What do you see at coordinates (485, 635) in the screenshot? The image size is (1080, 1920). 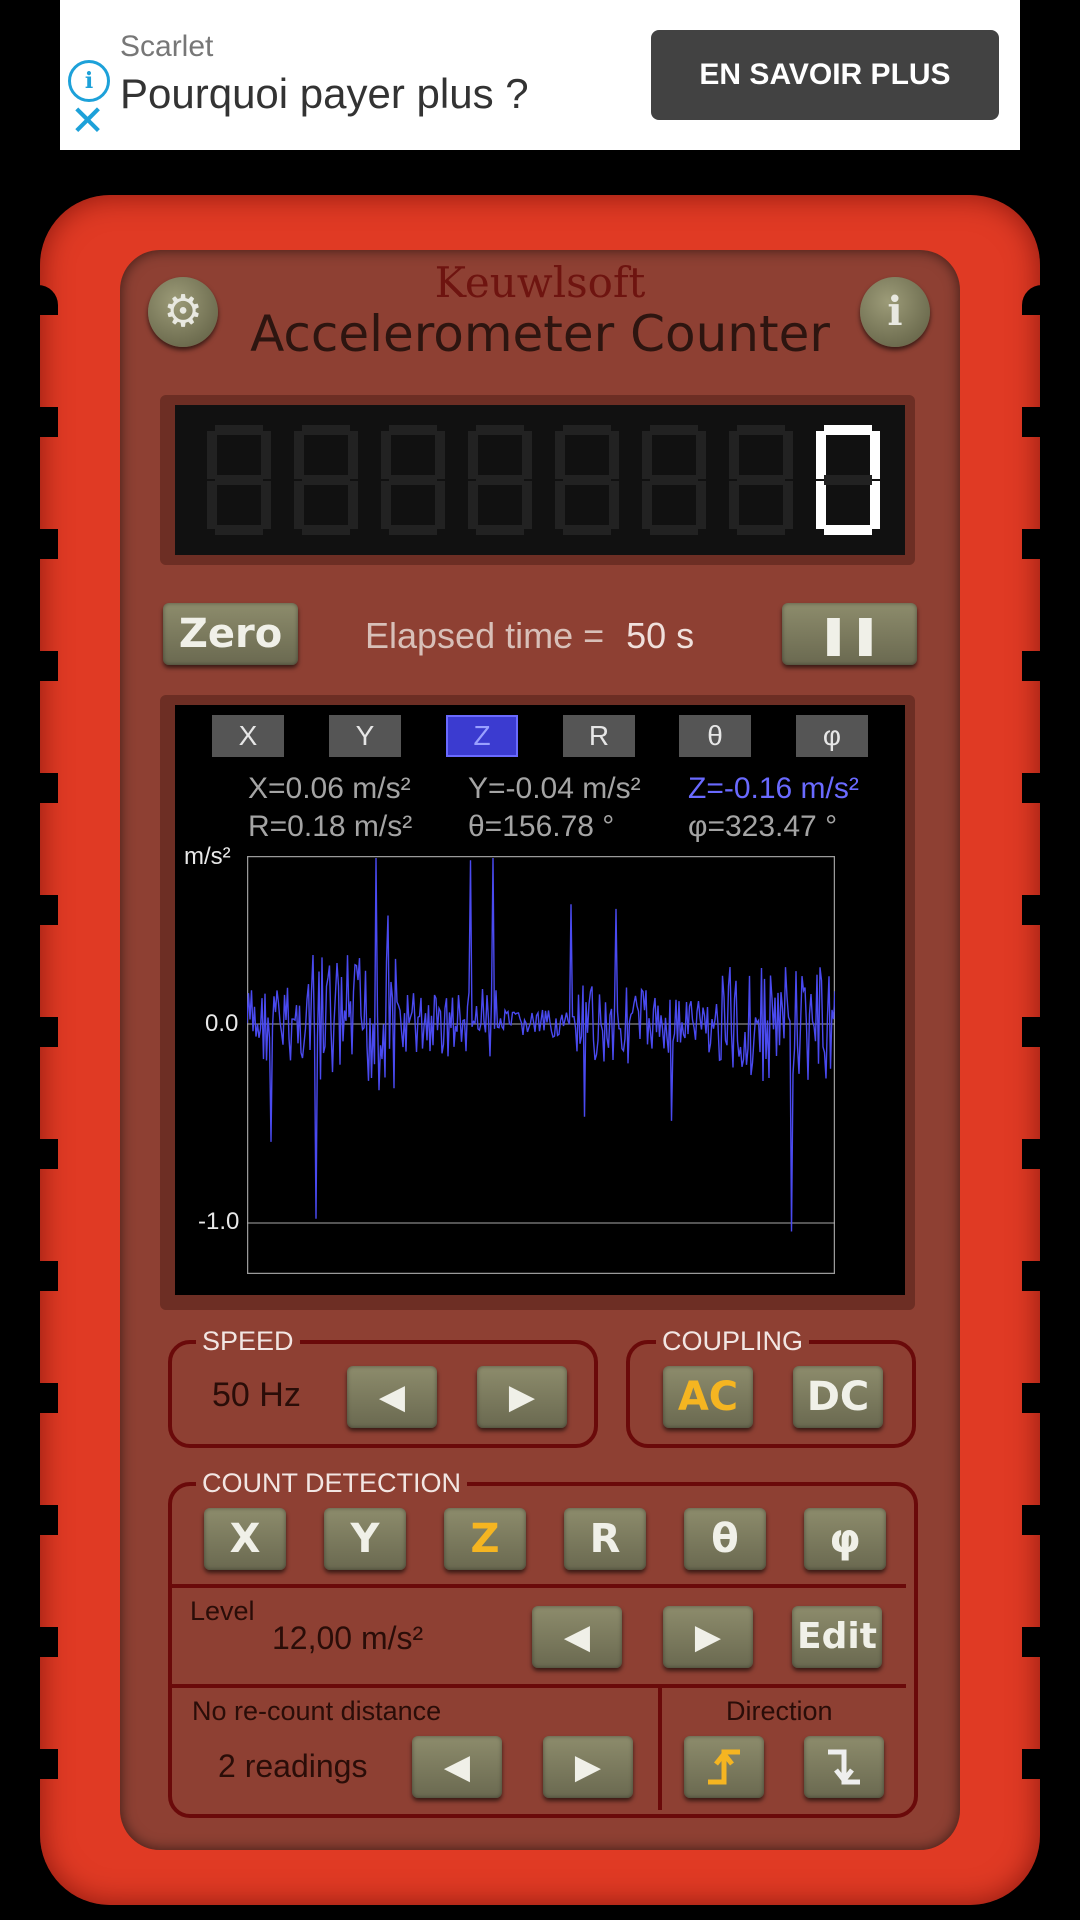 I see `elapsed-label: Elapsed time =` at bounding box center [485, 635].